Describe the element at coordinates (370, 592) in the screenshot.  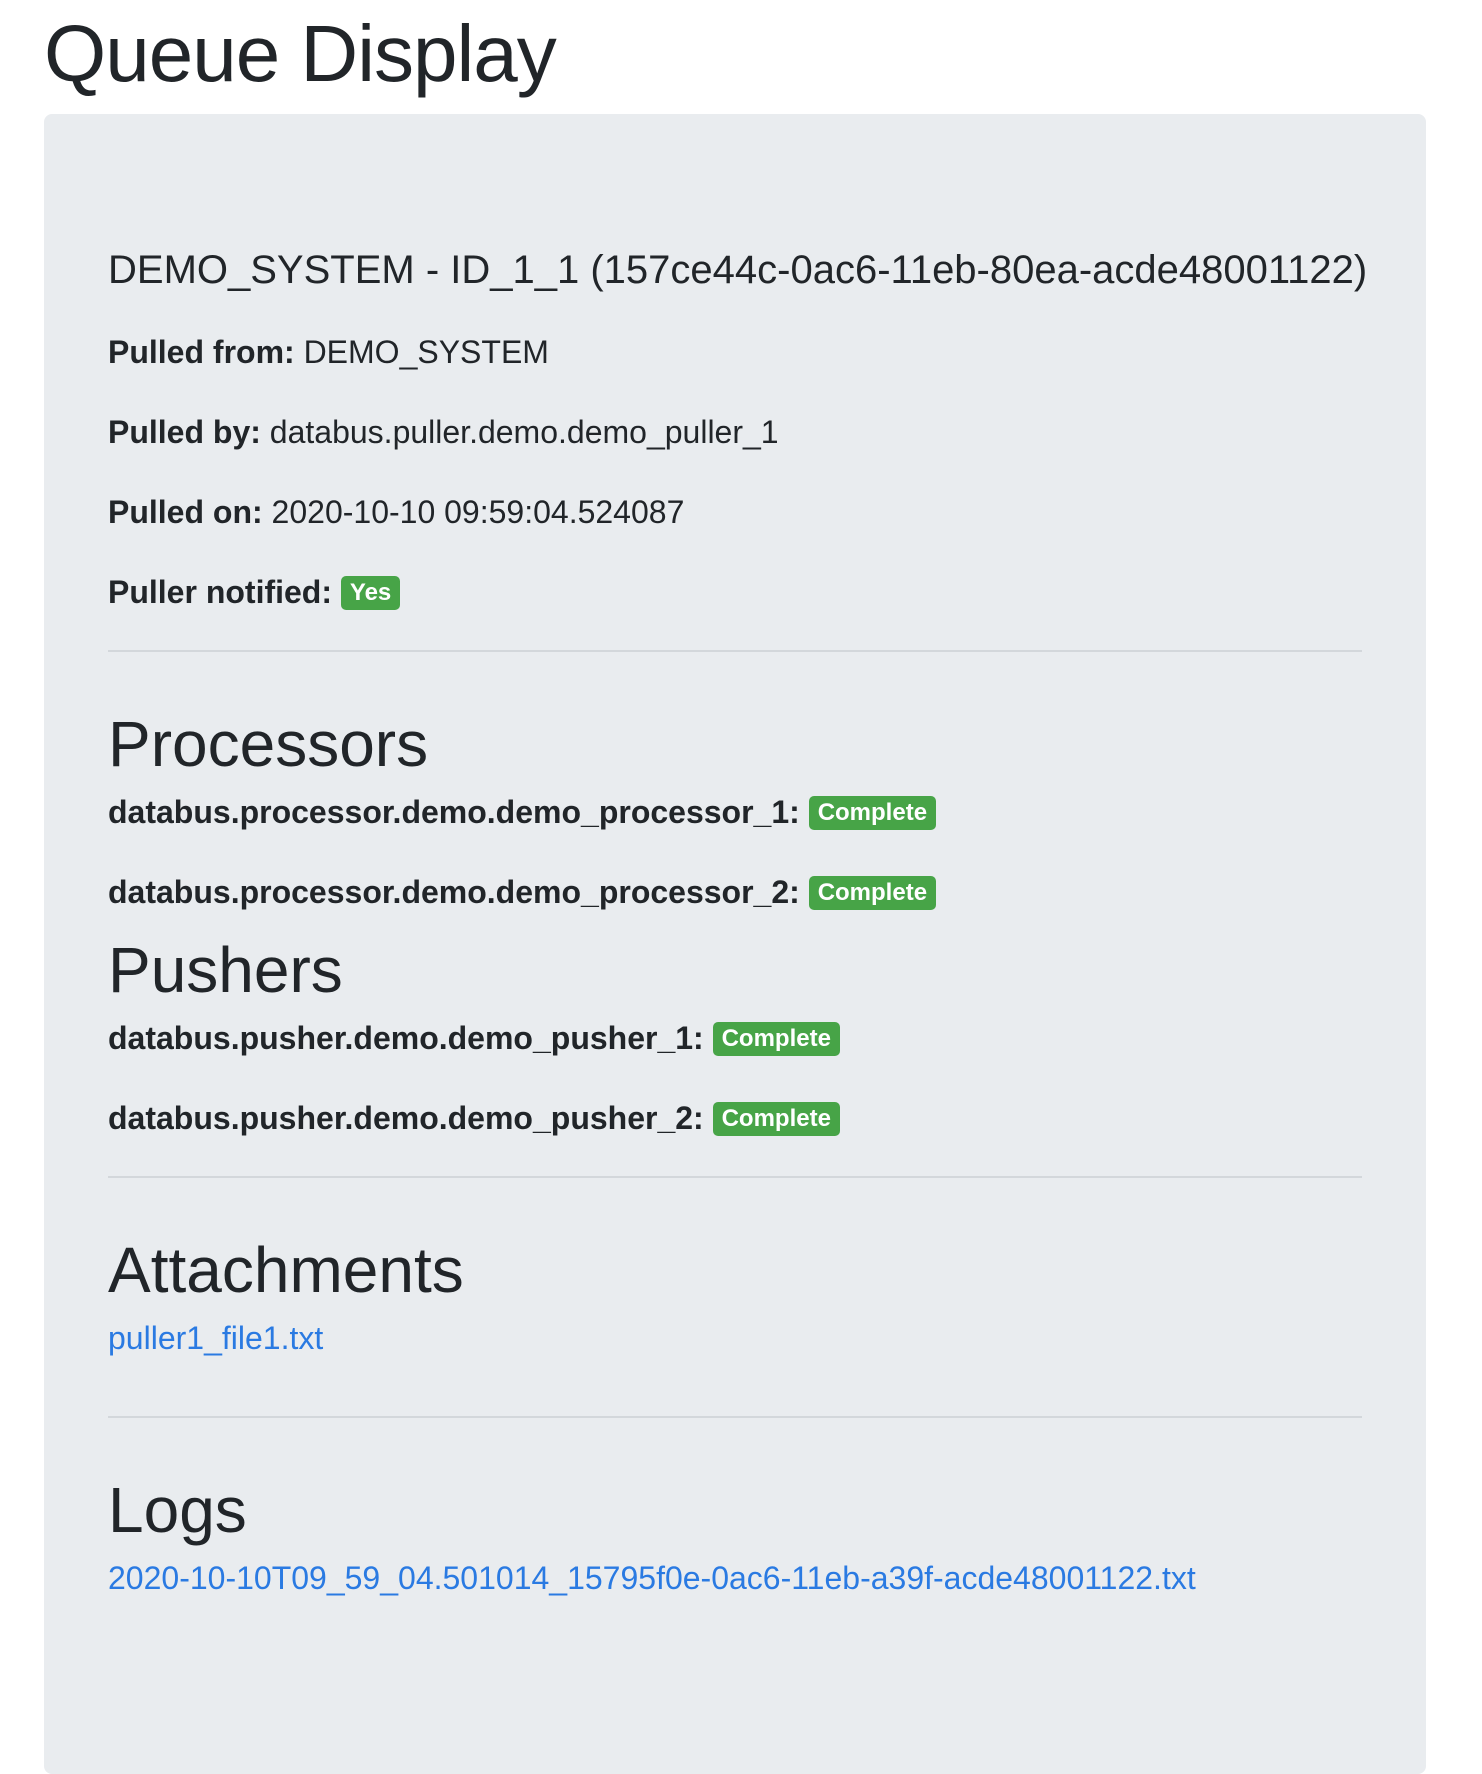
I see `status-badge: Yes` at that location.